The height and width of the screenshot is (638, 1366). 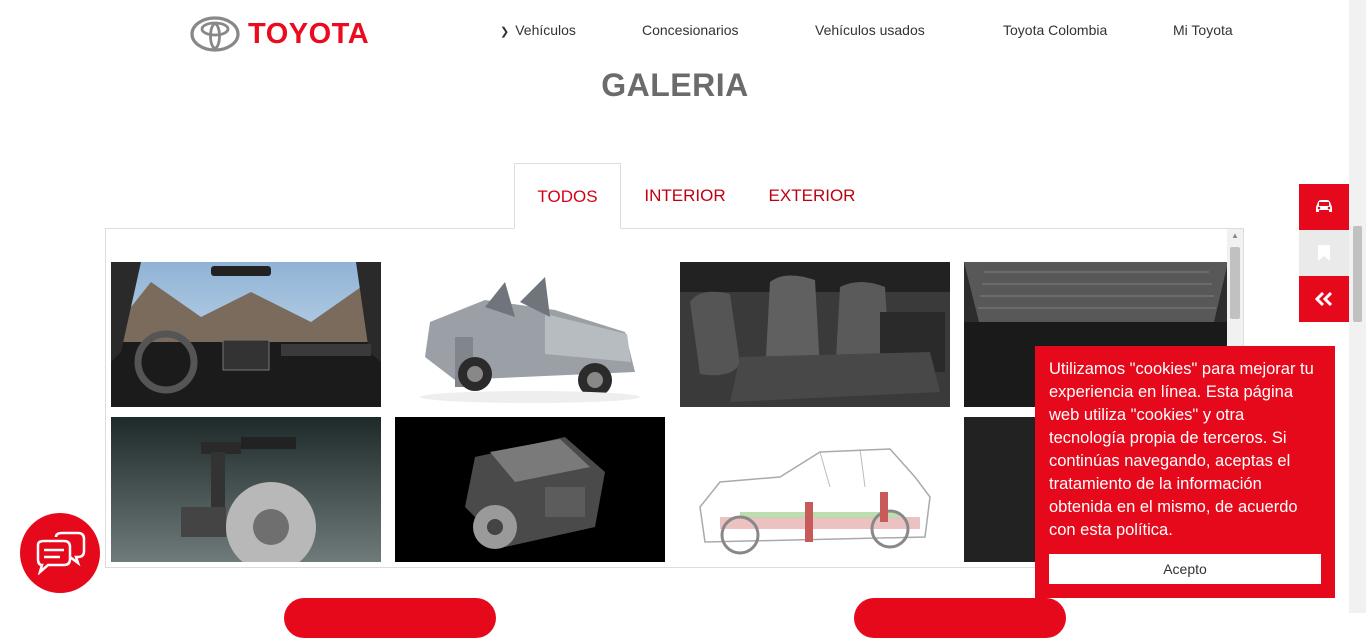 I want to click on bookmark-icon, so click(x=1324, y=253).